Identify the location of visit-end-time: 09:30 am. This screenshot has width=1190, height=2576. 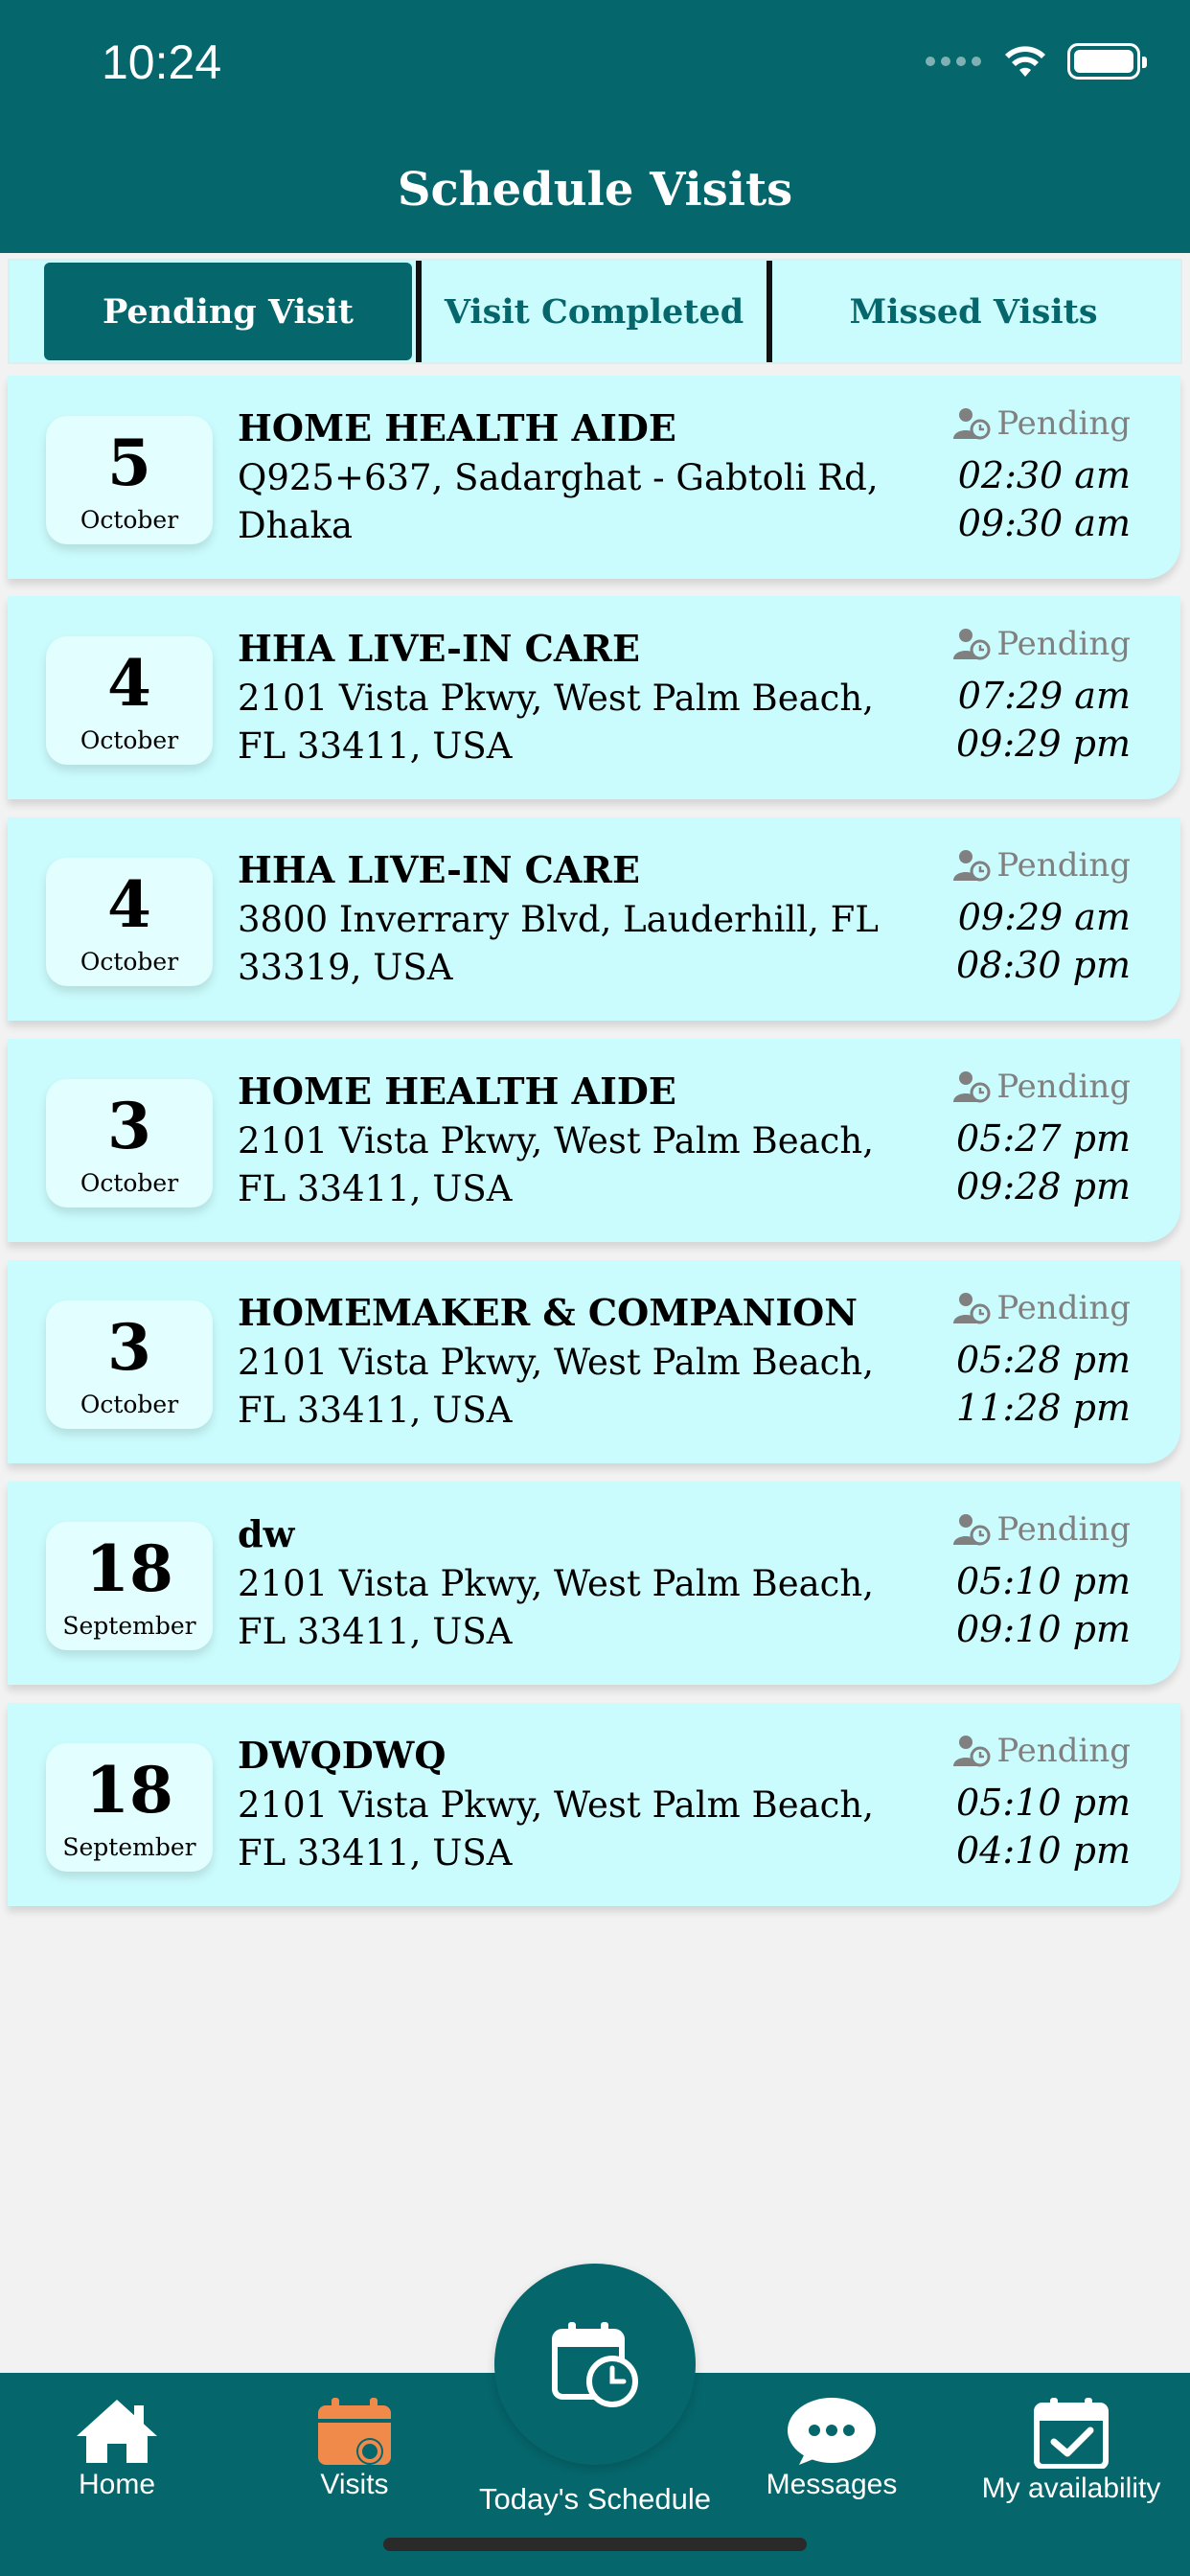
(1044, 523).